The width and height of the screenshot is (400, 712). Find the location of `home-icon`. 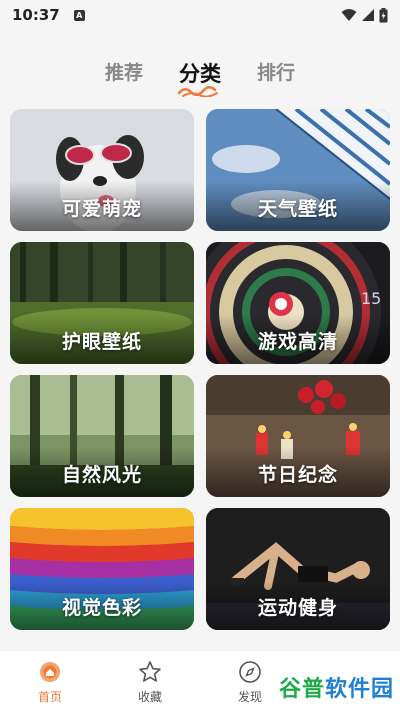

home-icon is located at coordinates (50, 672).